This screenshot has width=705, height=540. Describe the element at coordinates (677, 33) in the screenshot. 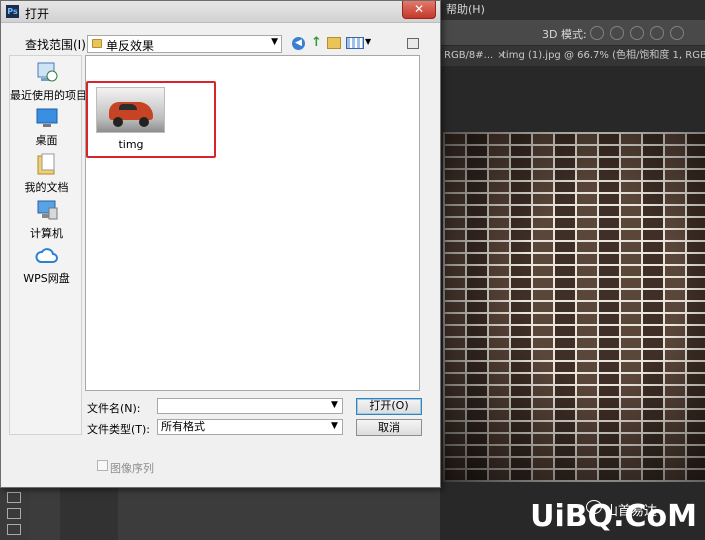

I see `scale-3d-icon` at that location.